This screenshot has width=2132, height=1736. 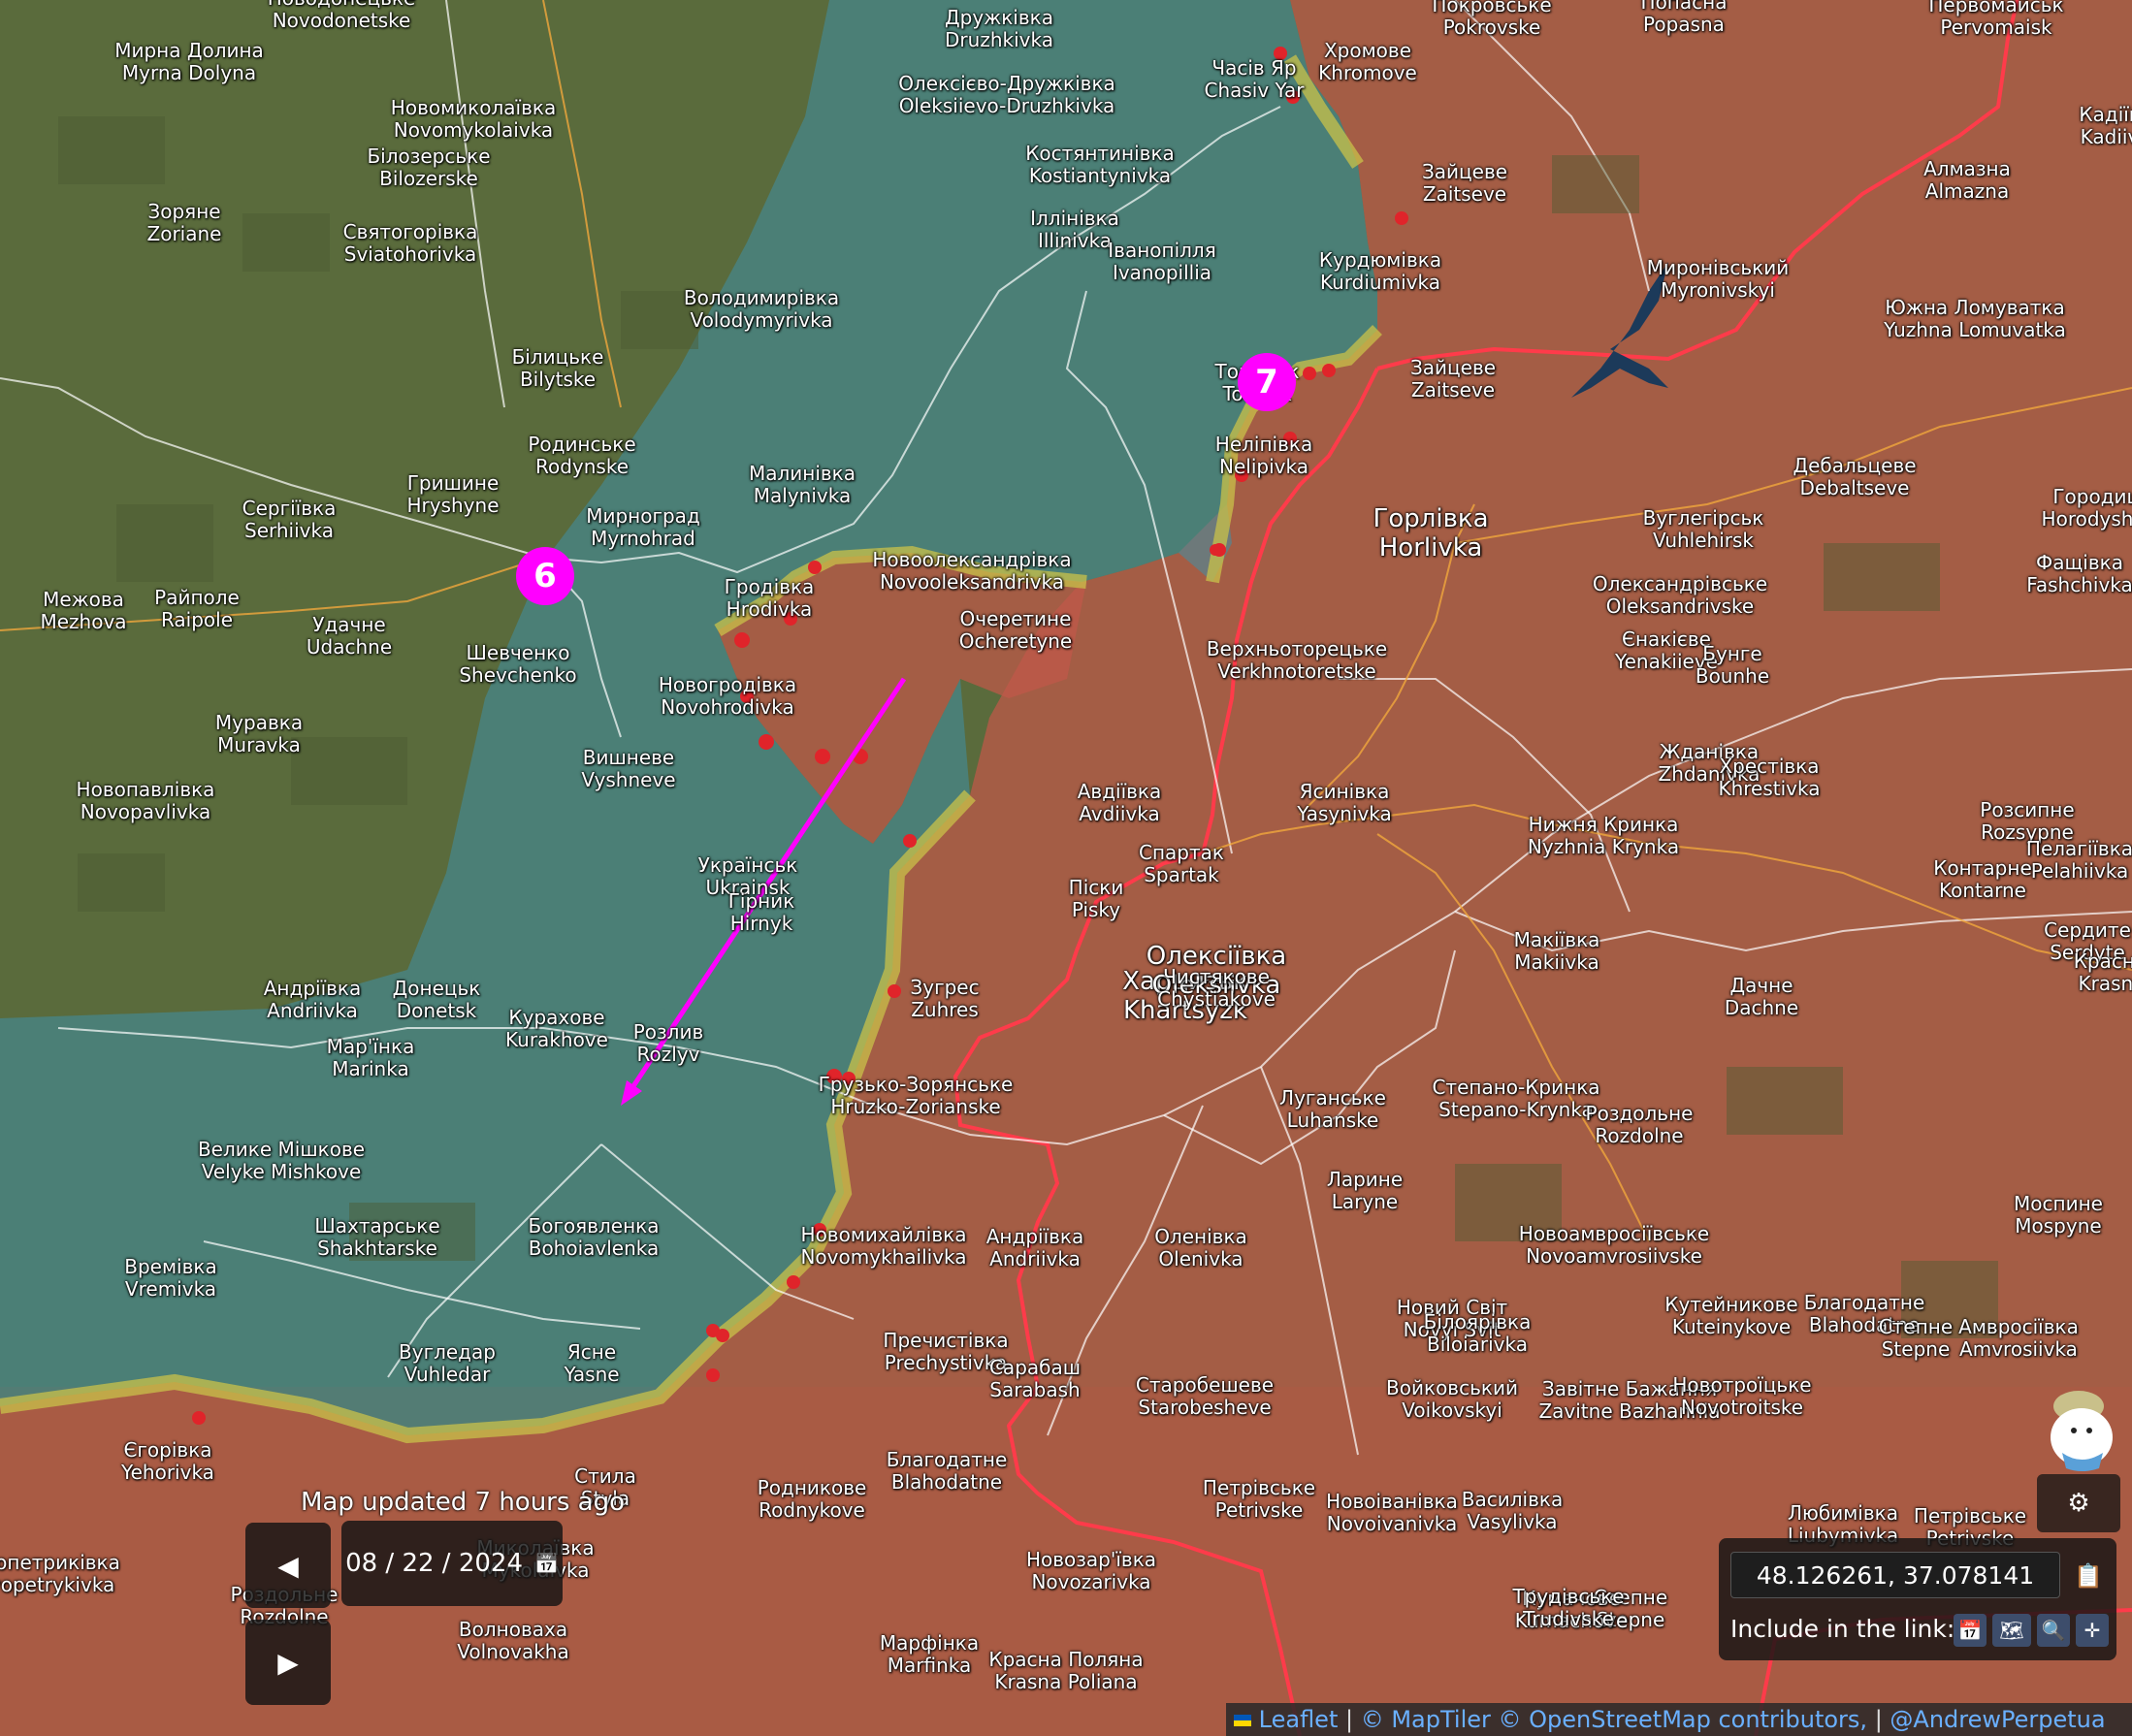 I want to click on next-date-button: ▶, so click(x=288, y=1662).